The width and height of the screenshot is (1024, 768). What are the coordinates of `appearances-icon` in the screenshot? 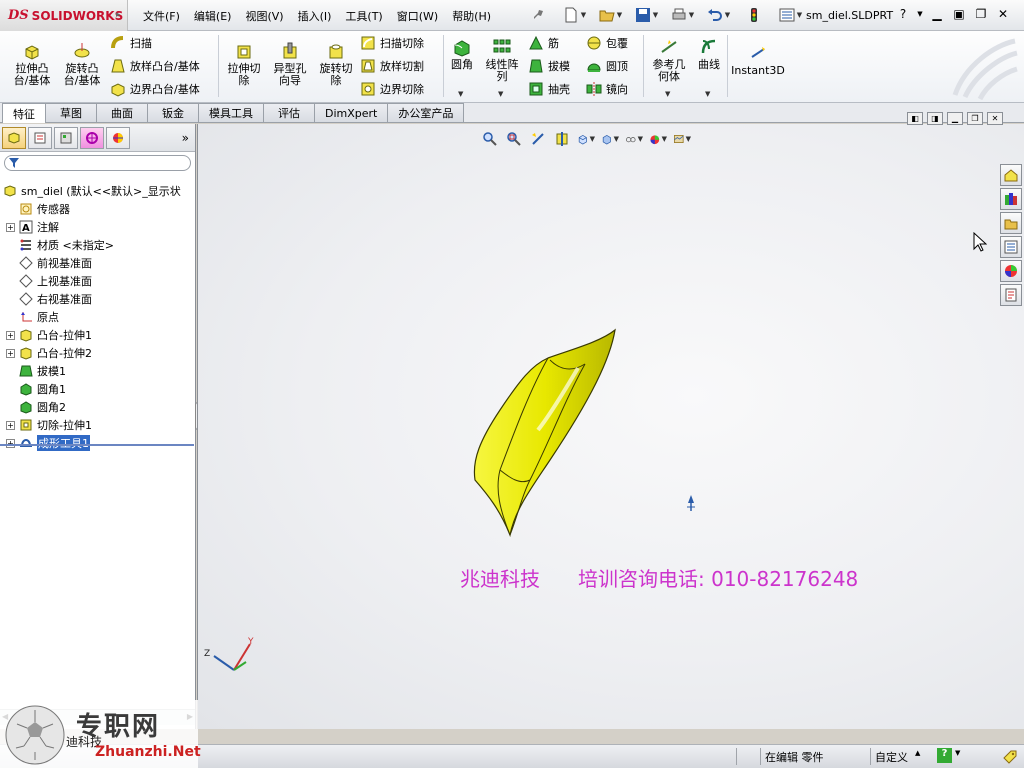 It's located at (1011, 271).